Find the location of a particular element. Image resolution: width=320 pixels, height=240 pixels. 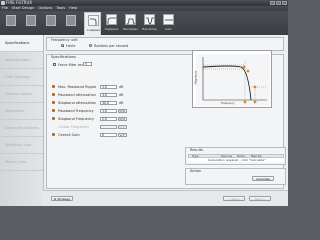

save-icon is located at coordinates (51, 20).